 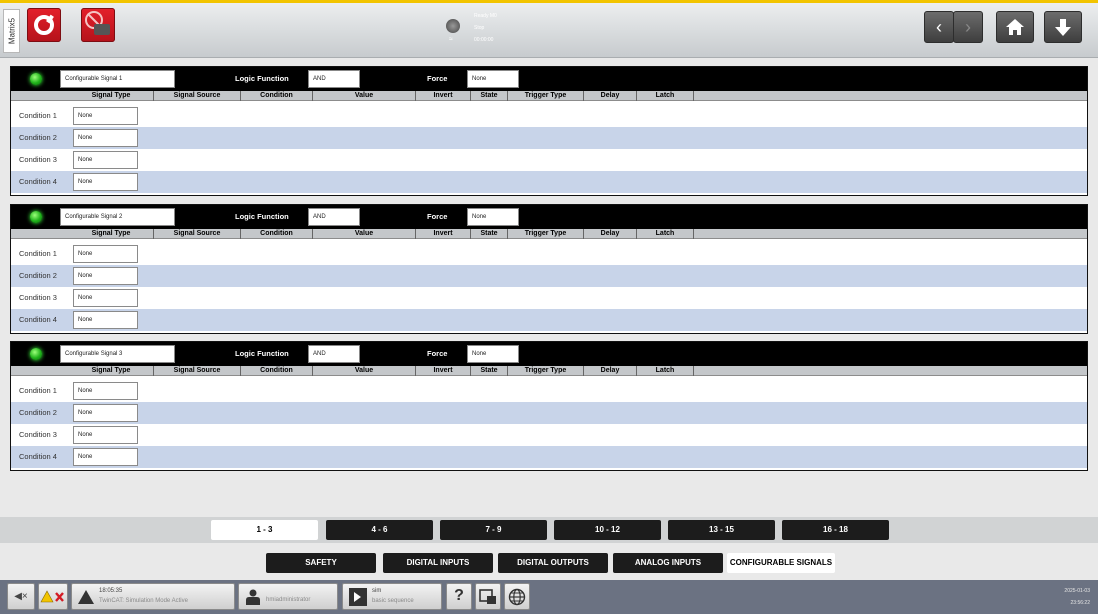 What do you see at coordinates (379, 530) in the screenshot?
I see `page-tab-4-6: 4 - 6` at bounding box center [379, 530].